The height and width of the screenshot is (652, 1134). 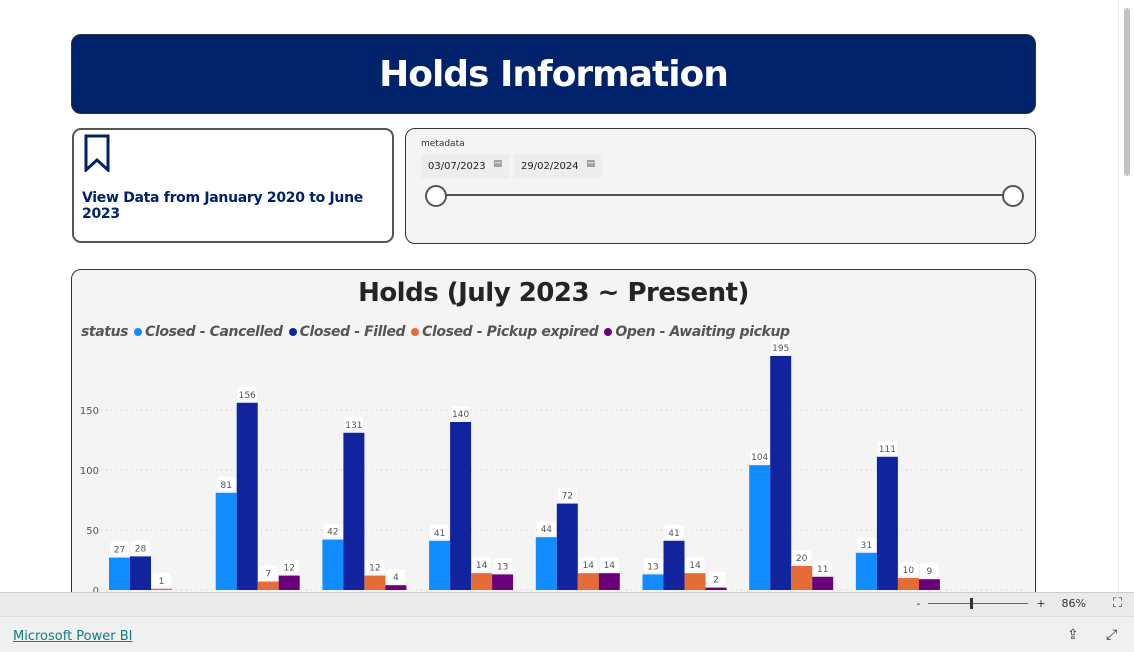 What do you see at coordinates (460, 415) in the screenshot?
I see `data-label: 140` at bounding box center [460, 415].